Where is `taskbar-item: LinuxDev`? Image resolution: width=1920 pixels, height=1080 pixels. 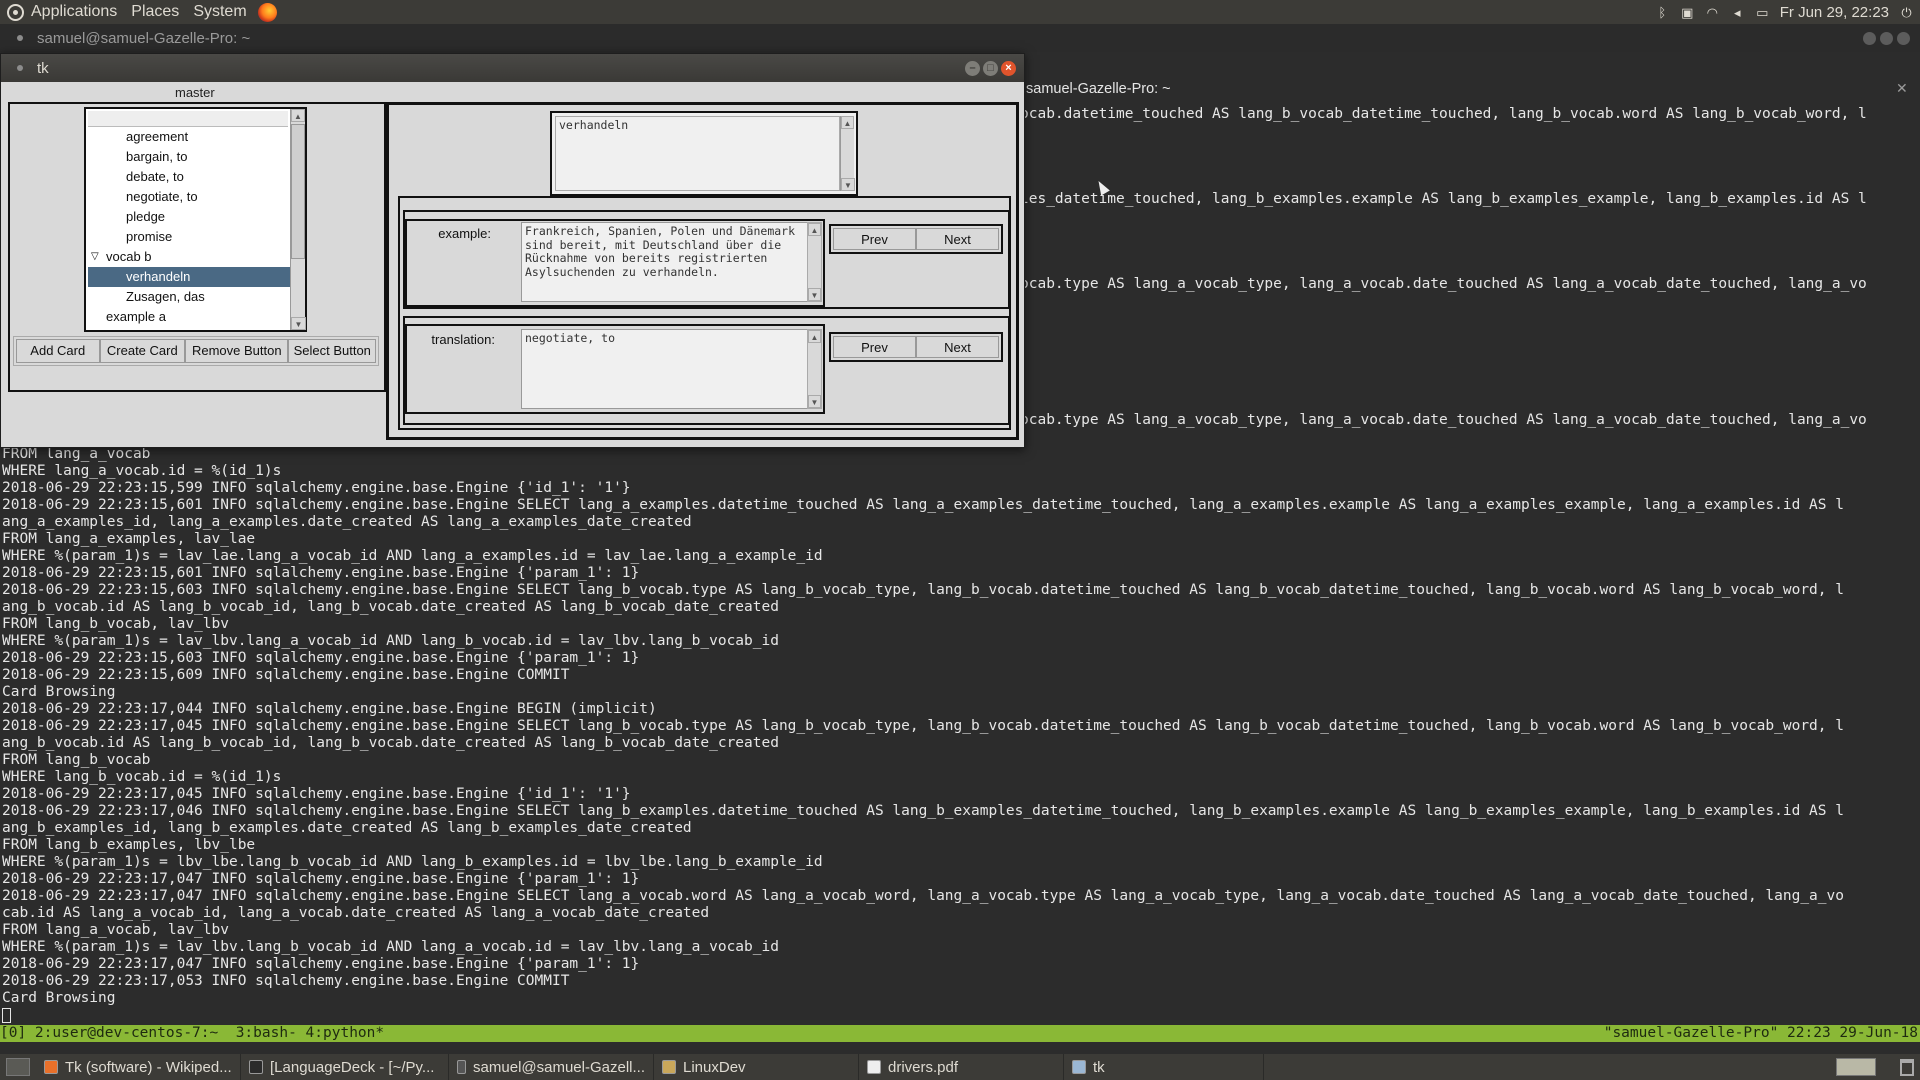
taskbar-item: LinuxDev is located at coordinates (756, 1067).